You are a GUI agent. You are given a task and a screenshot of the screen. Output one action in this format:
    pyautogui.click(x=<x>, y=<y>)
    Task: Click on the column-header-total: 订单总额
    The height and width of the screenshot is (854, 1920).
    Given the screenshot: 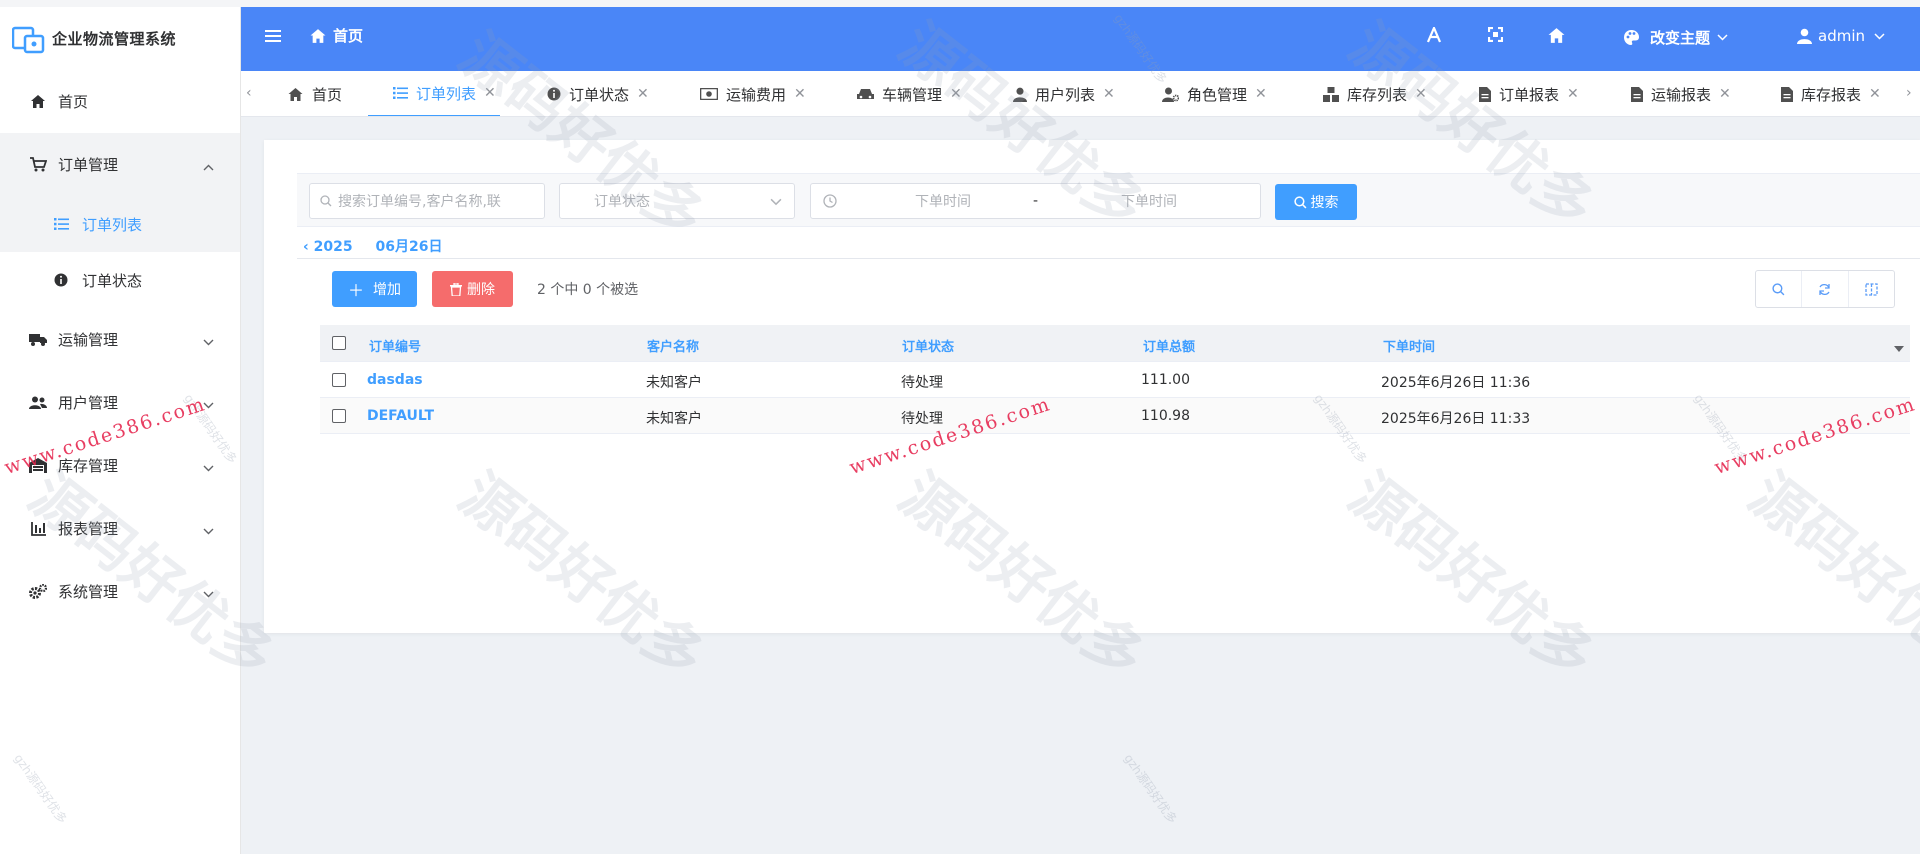 What is the action you would take?
    pyautogui.click(x=1169, y=345)
    